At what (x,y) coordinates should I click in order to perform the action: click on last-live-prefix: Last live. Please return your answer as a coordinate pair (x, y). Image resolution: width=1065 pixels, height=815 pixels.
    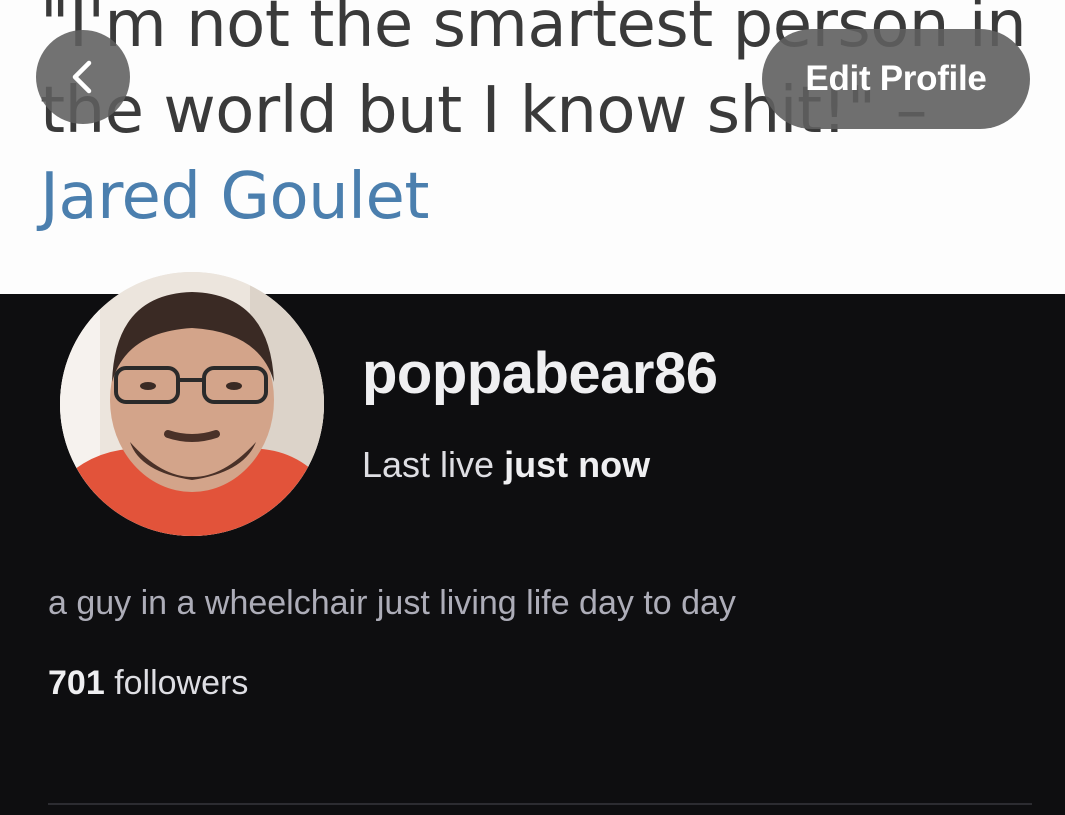
    Looking at the image, I should click on (428, 464).